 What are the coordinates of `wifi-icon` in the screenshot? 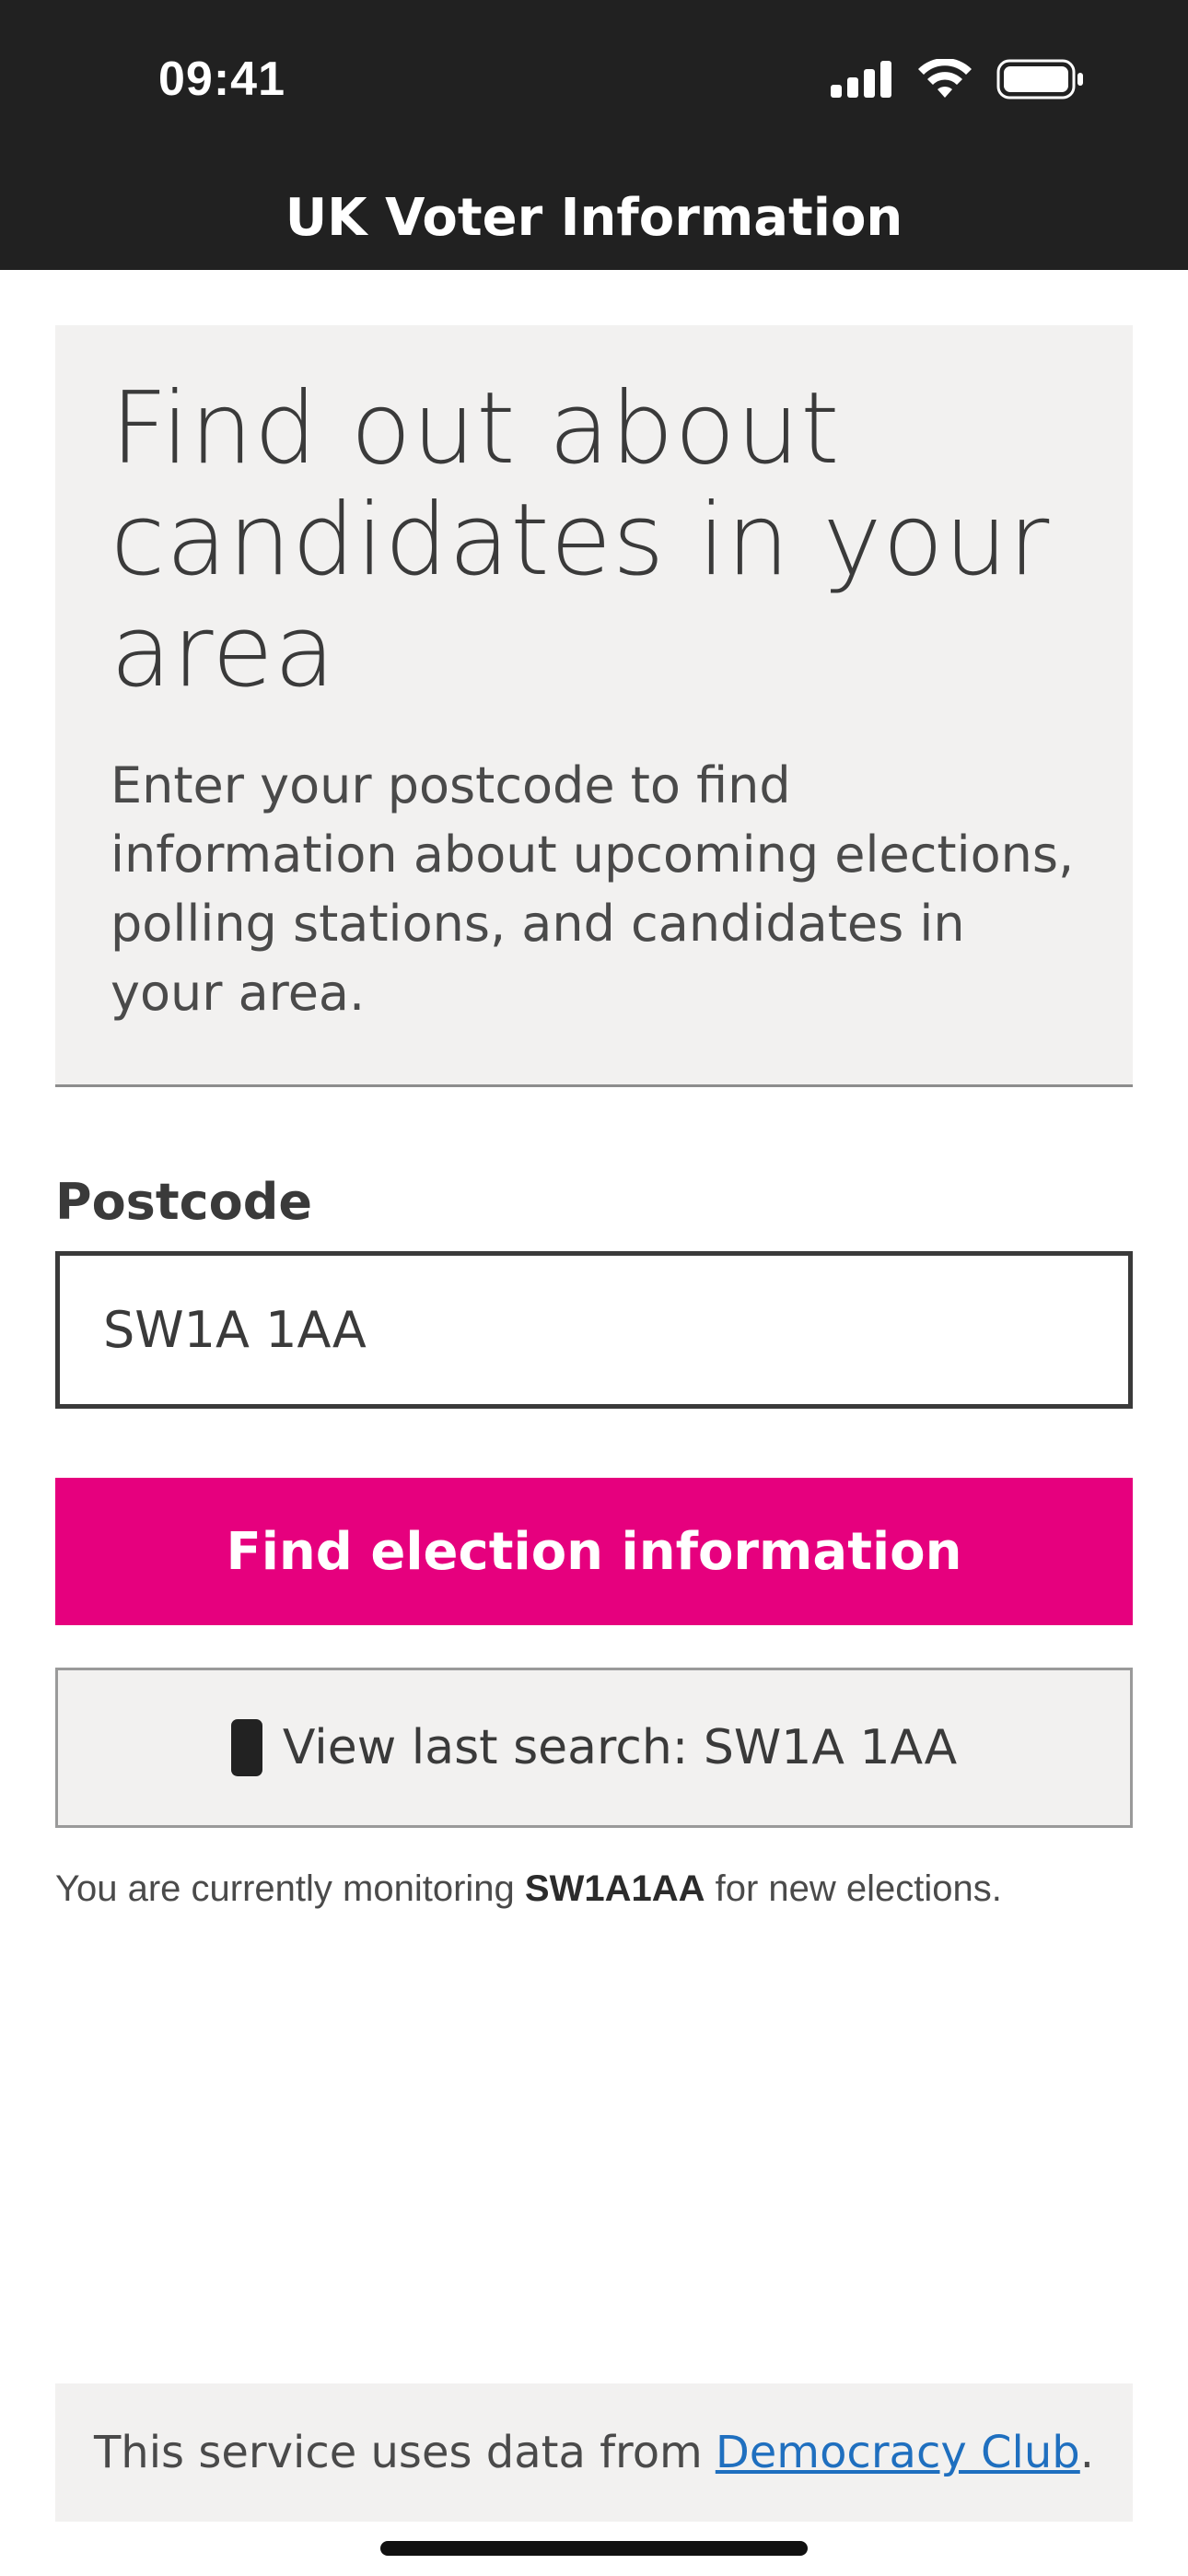 It's located at (945, 78).